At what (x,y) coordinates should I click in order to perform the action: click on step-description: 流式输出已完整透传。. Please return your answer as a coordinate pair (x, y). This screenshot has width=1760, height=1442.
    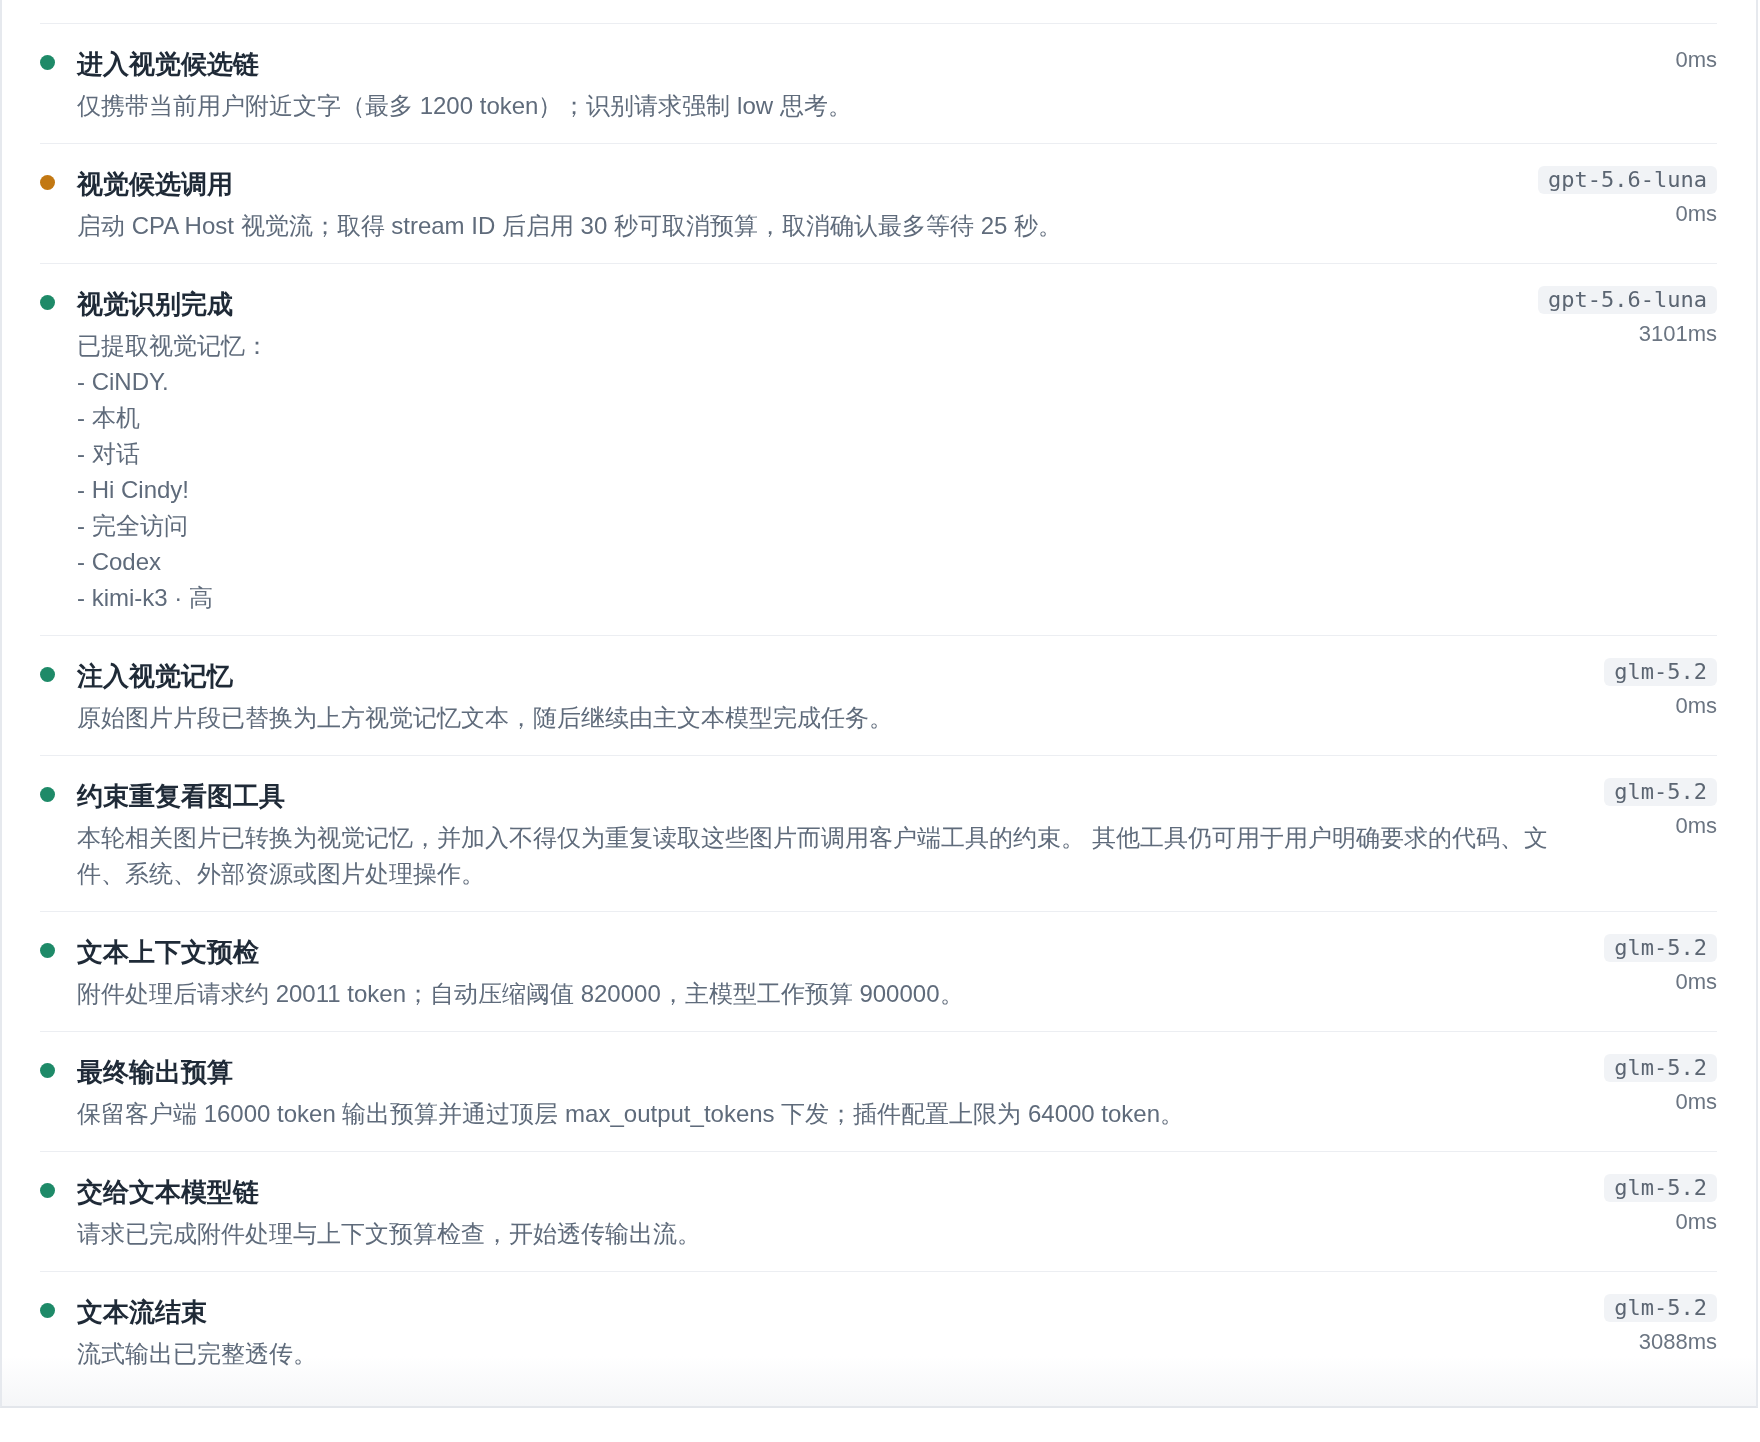
    Looking at the image, I should click on (197, 1354).